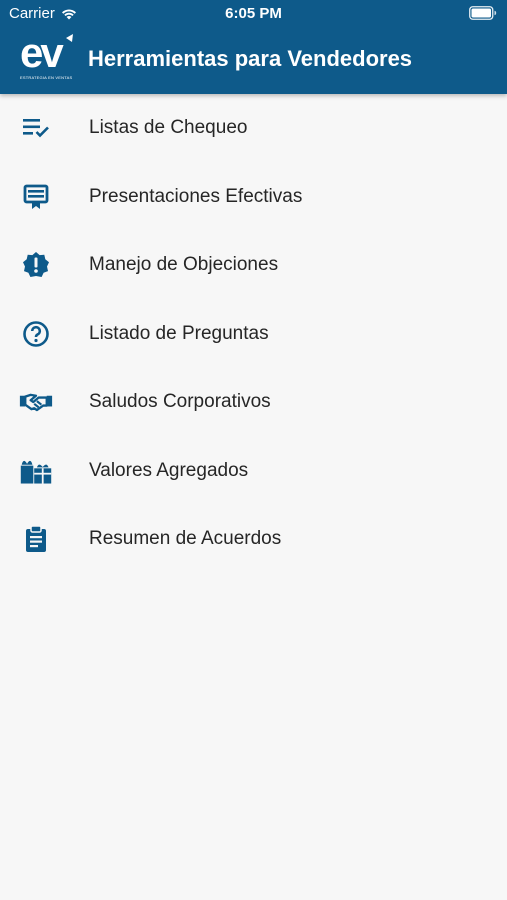 The width and height of the screenshot is (507, 900). Describe the element at coordinates (36, 265) in the screenshot. I see `alert-badge-icon` at that location.